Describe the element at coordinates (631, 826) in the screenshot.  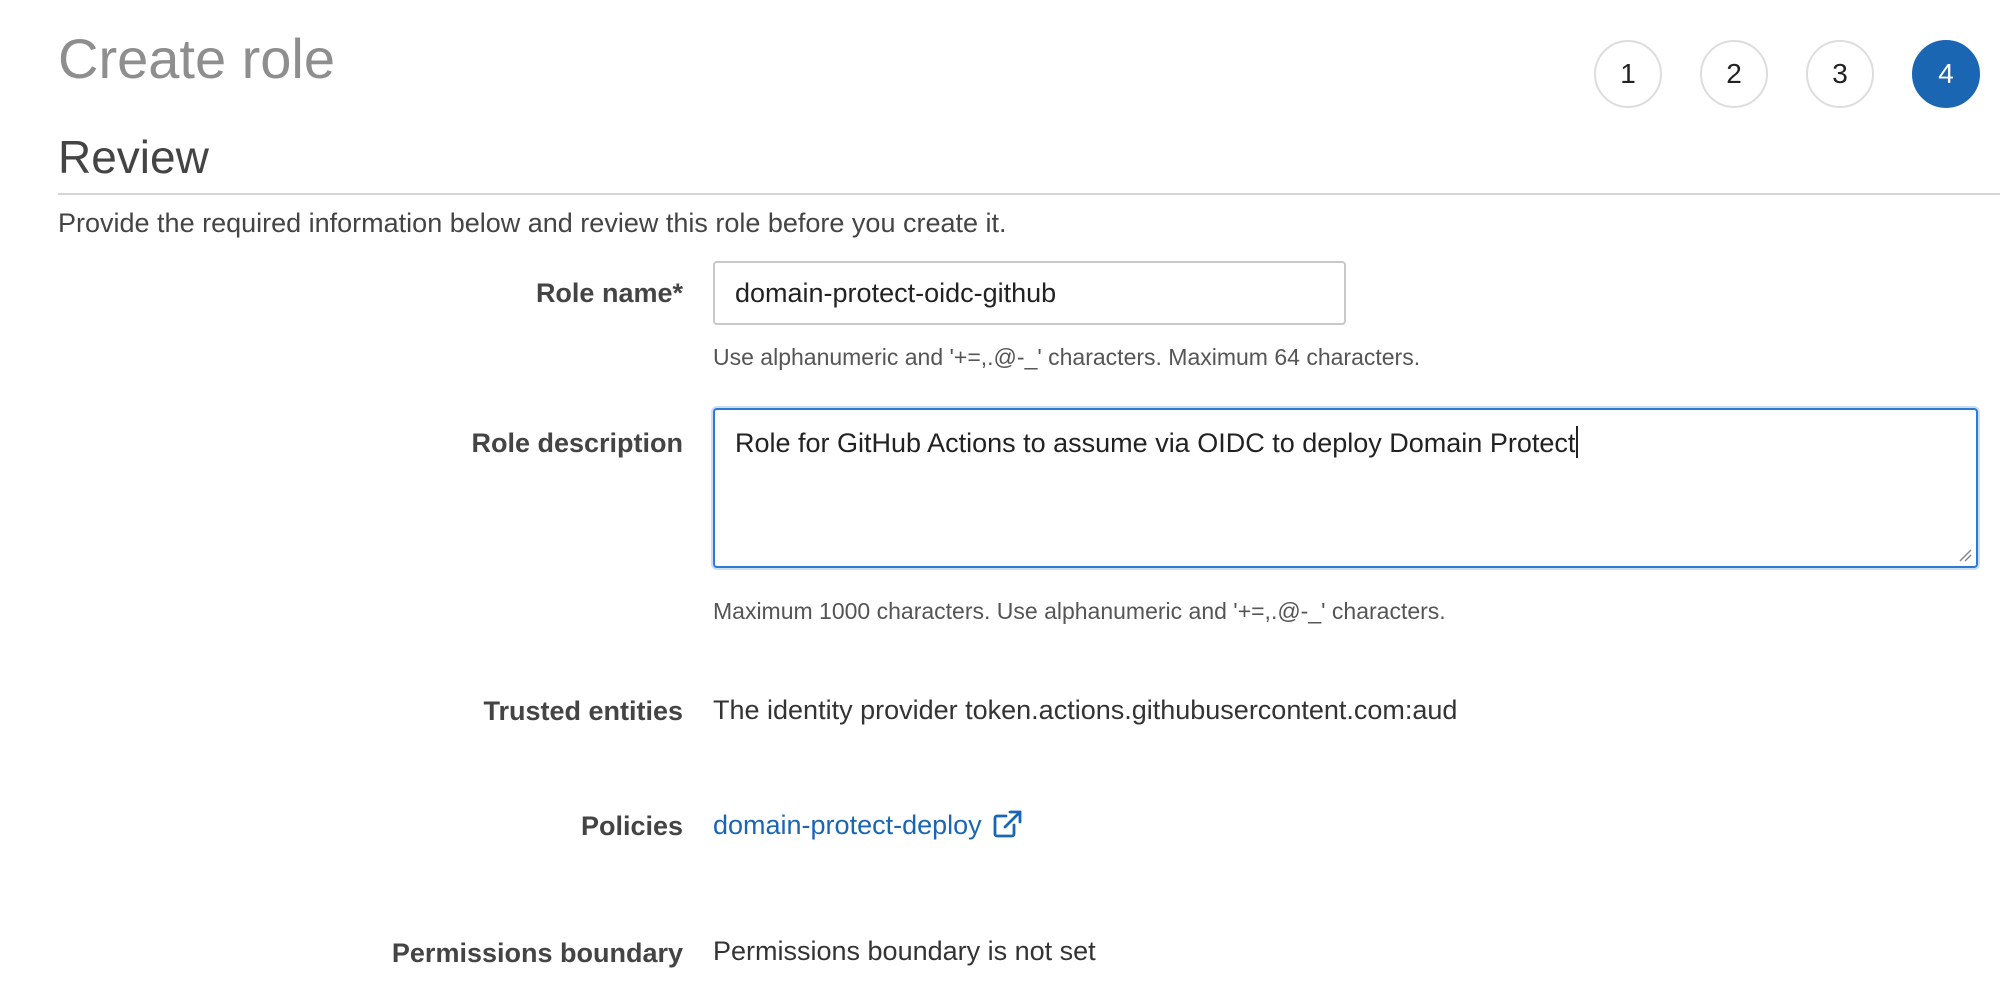
I see `policies-label: Policies` at that location.